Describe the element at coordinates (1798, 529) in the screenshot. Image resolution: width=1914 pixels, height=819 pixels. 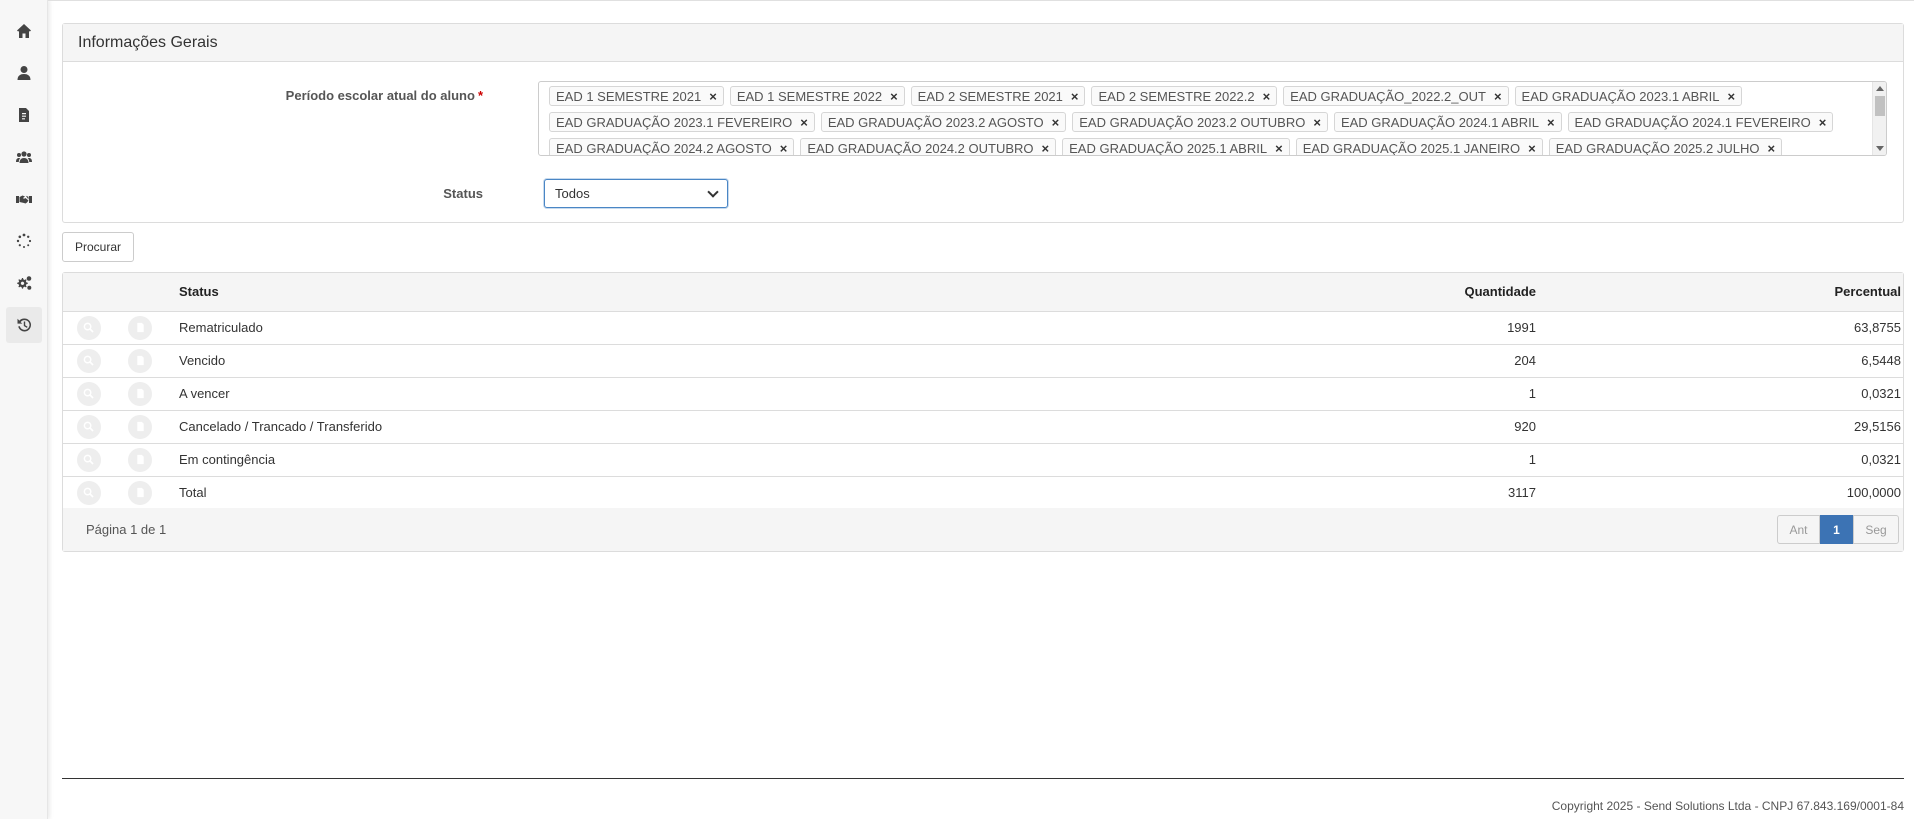
I see `pagination-prev: Ant` at that location.